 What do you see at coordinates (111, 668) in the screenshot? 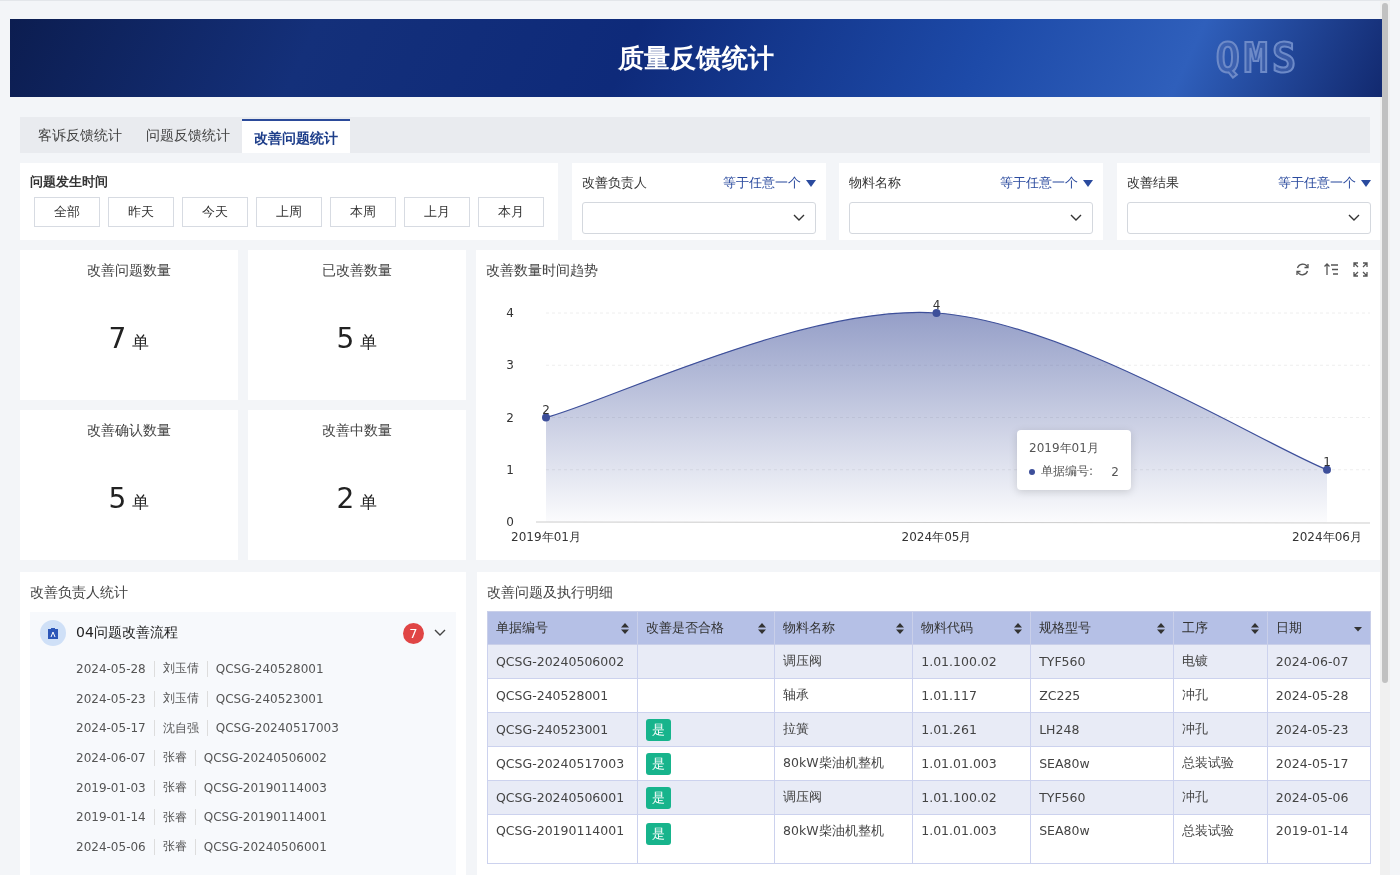
I see `item-date: 2024-05-28` at bounding box center [111, 668].